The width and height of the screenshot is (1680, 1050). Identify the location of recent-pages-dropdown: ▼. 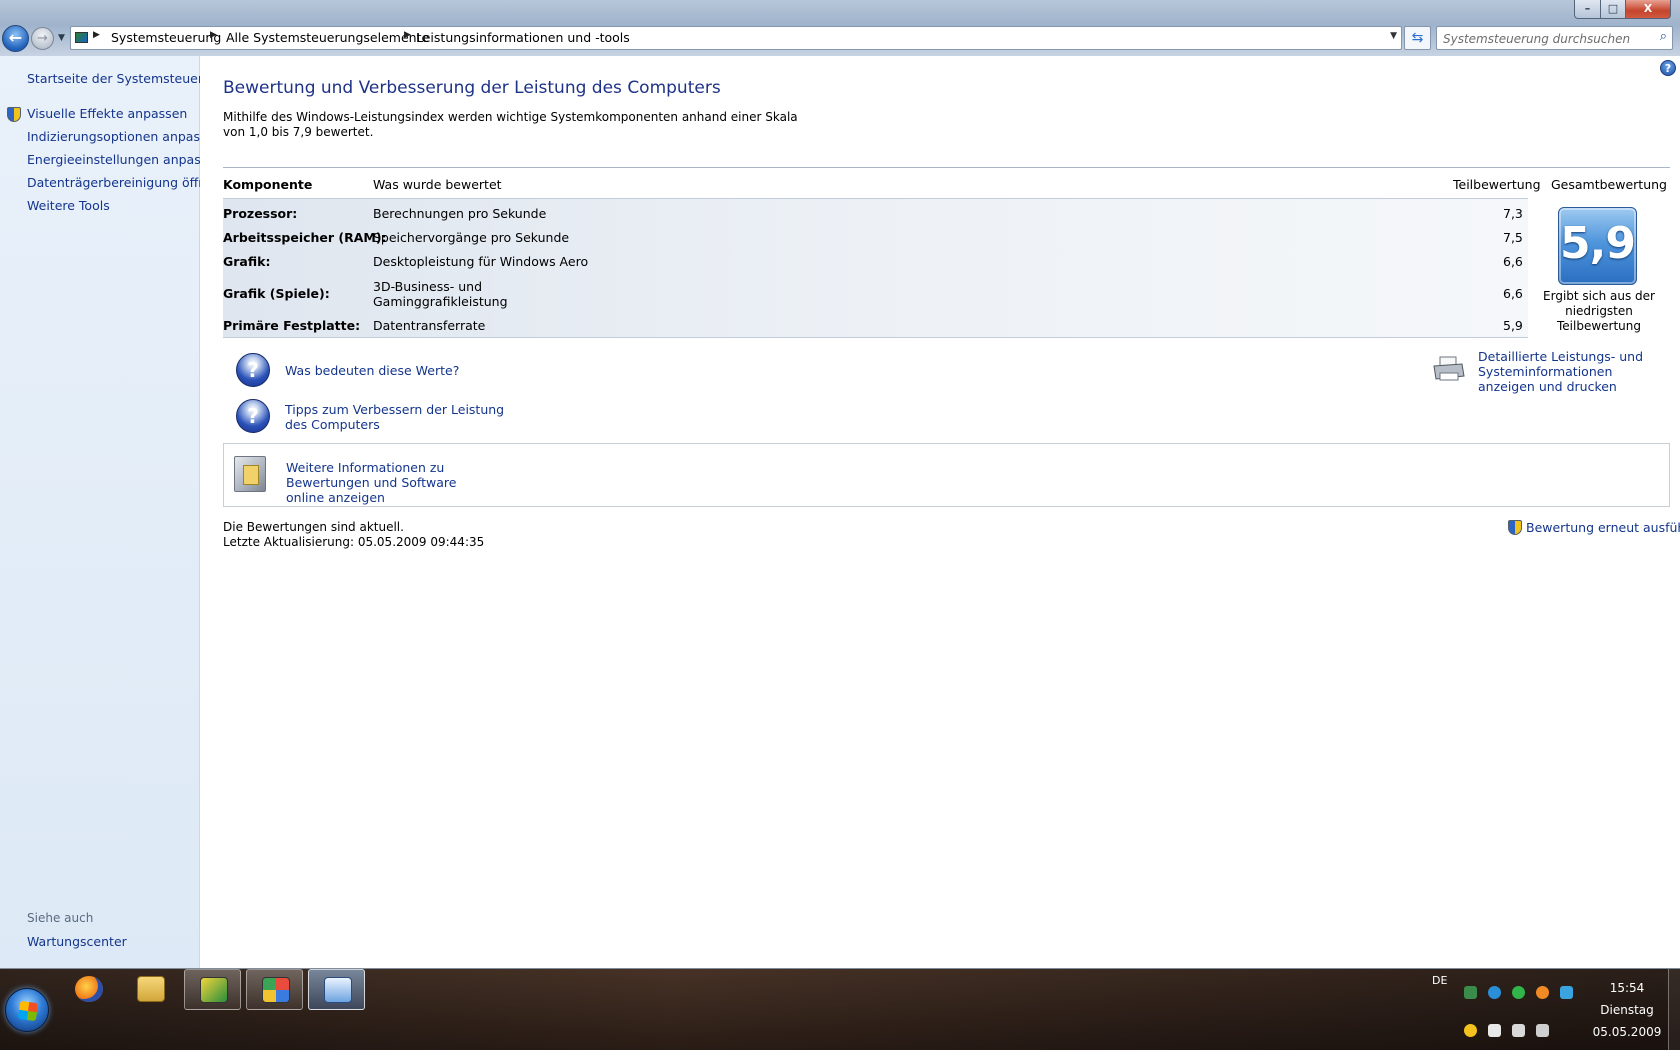
(61, 38).